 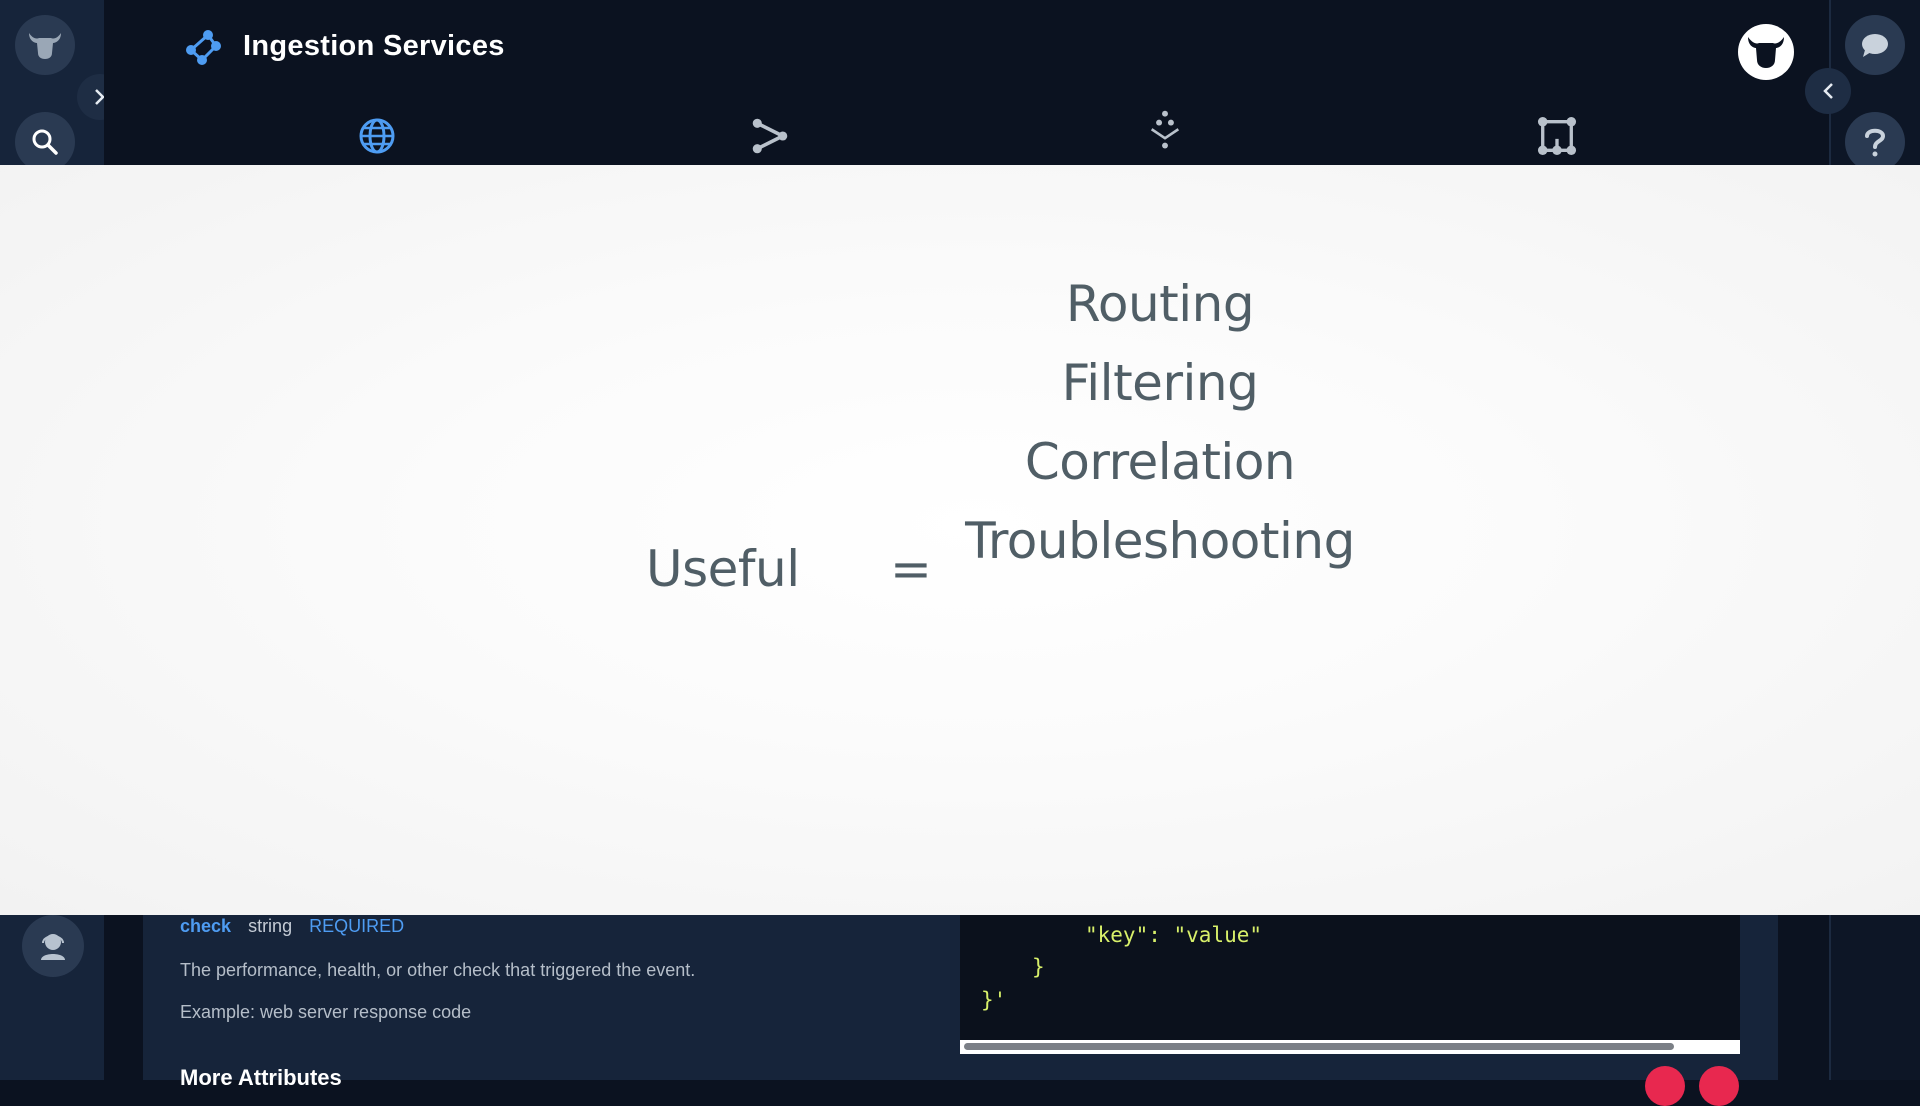 What do you see at coordinates (1174, 935) in the screenshot?
I see `code-line: "key": "value"` at bounding box center [1174, 935].